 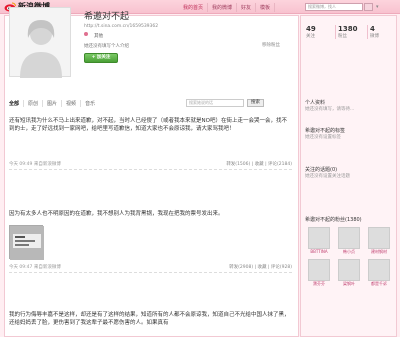 I want to click on follow-button: + 加关注, so click(x=101, y=58).